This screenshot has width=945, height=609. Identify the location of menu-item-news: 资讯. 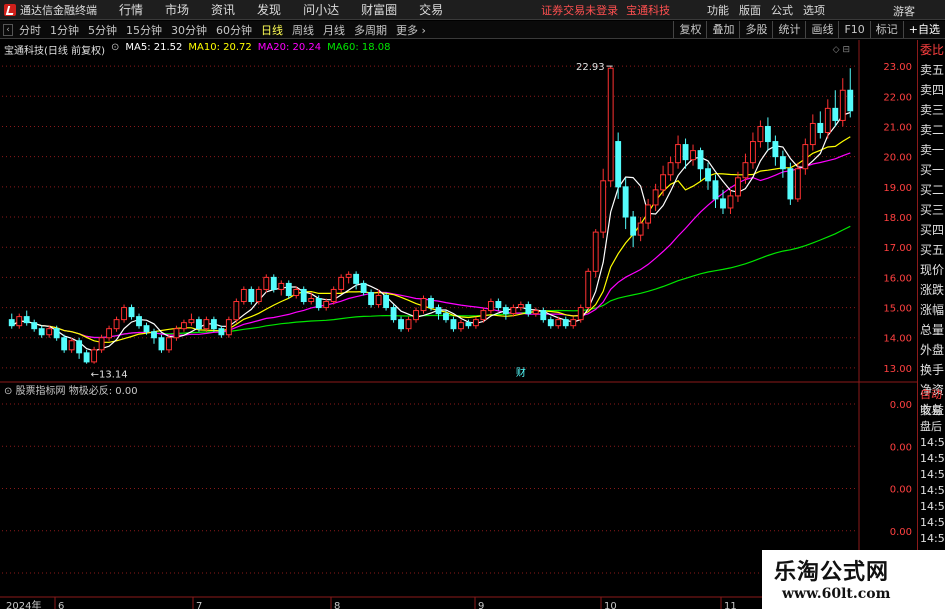
(223, 9).